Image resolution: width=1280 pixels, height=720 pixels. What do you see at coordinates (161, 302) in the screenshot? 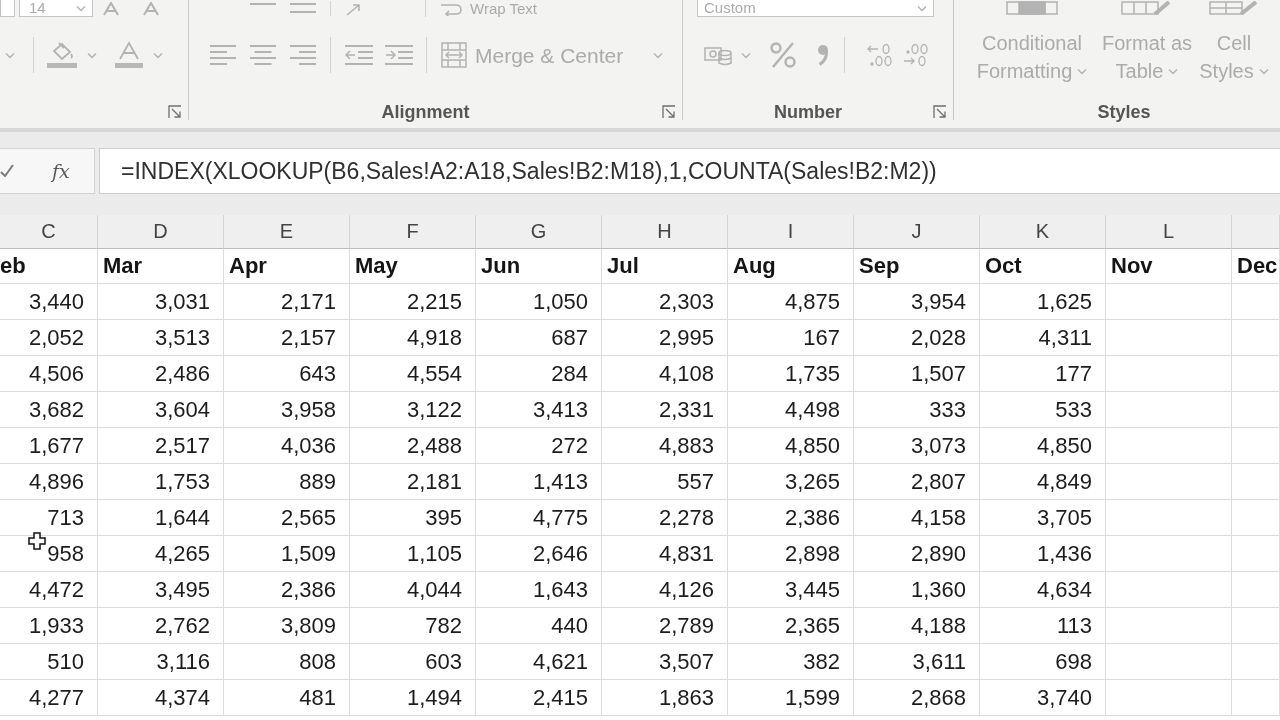
I see `table-cell: 3,031` at bounding box center [161, 302].